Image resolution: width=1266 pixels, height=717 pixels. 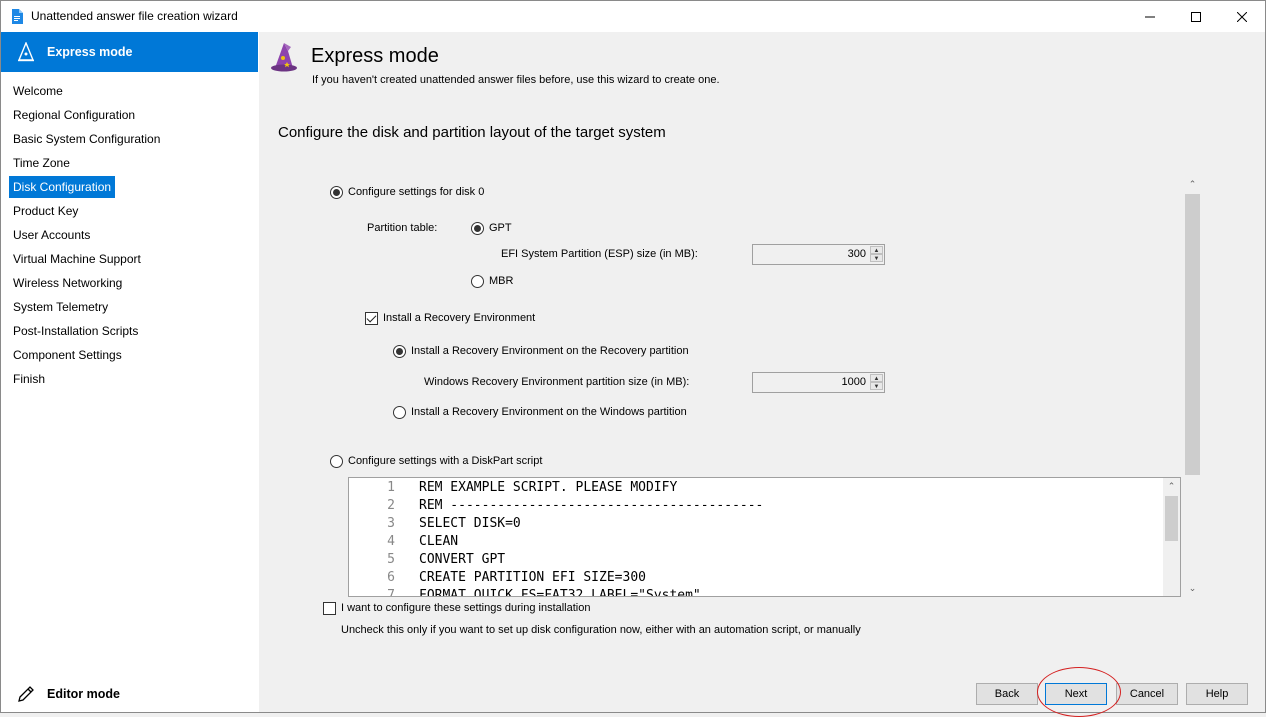 What do you see at coordinates (459, 318) in the screenshot?
I see `install-recovery-label: Install a Recovery Environment` at bounding box center [459, 318].